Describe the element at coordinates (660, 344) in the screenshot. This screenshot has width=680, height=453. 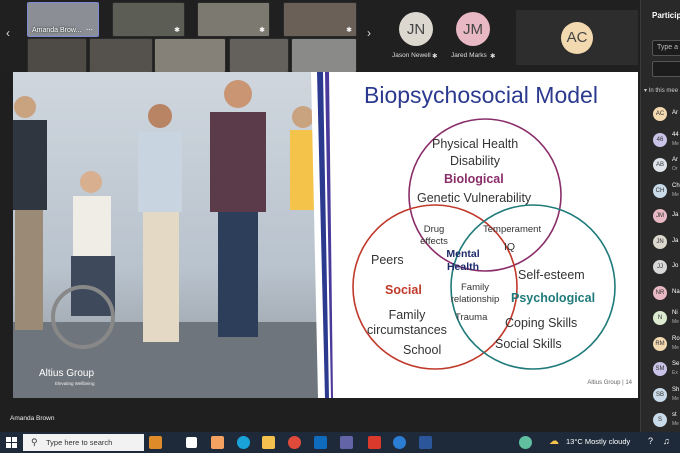
I see `participant-avatar: RM` at that location.